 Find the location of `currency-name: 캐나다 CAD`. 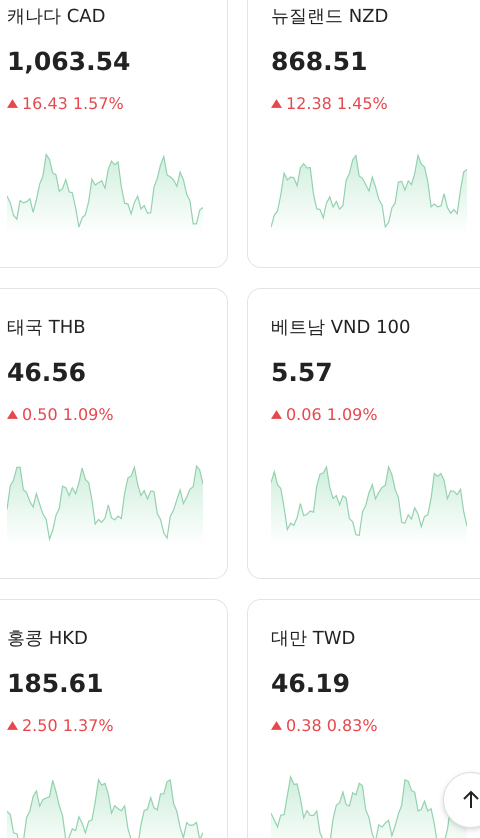

currency-name: 캐나다 CAD is located at coordinates (56, 17).